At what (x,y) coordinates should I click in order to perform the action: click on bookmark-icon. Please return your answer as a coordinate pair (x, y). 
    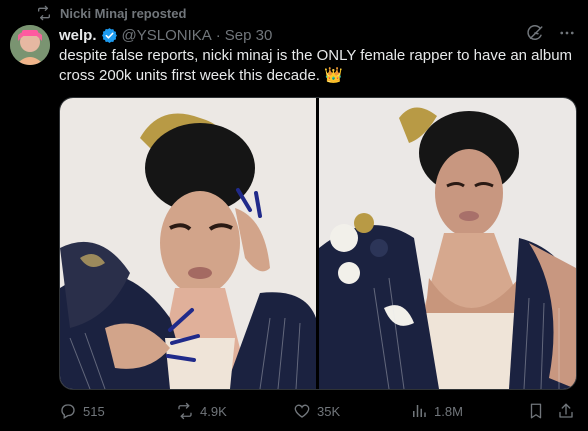
    Looking at the image, I should click on (536, 411).